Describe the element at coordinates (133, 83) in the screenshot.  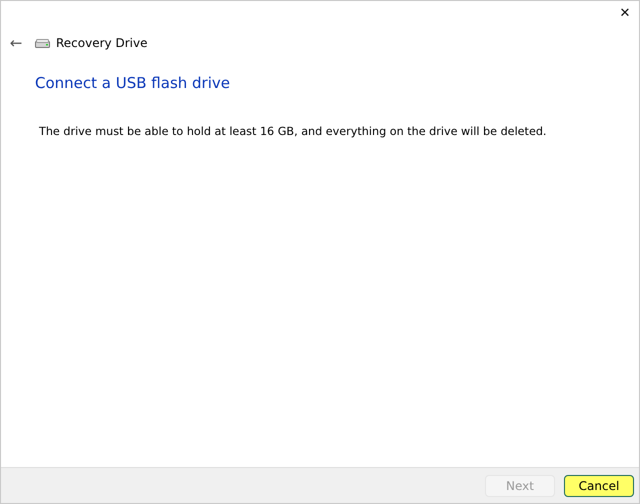
I see `page-heading: Connect a USB flash drive` at that location.